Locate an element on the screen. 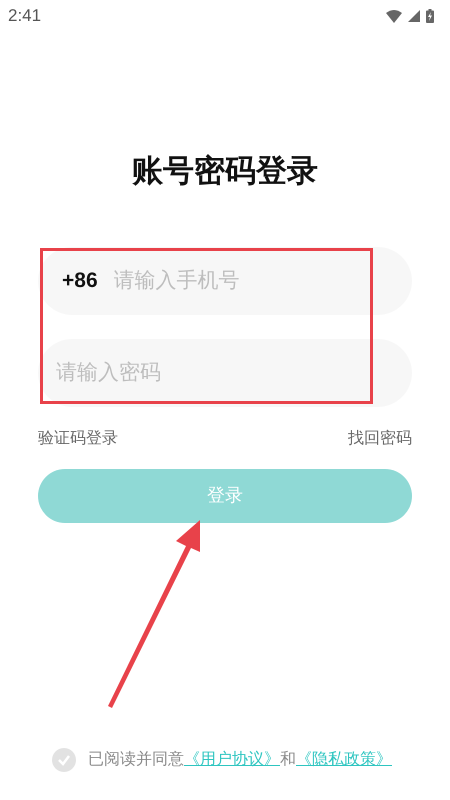 The image size is (450, 800). phone-input: 请输入手机号 is located at coordinates (251, 280).